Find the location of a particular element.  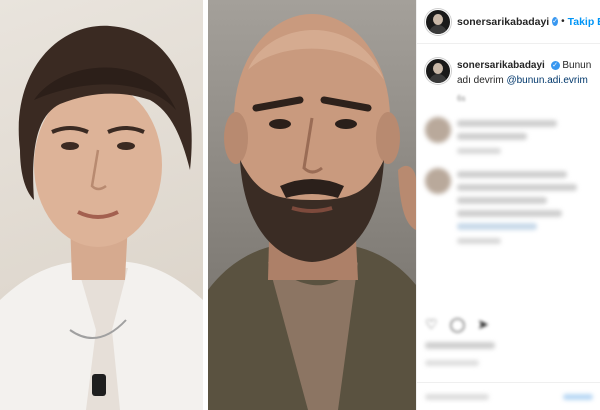

follow-button: Takip Et is located at coordinates (584, 22).